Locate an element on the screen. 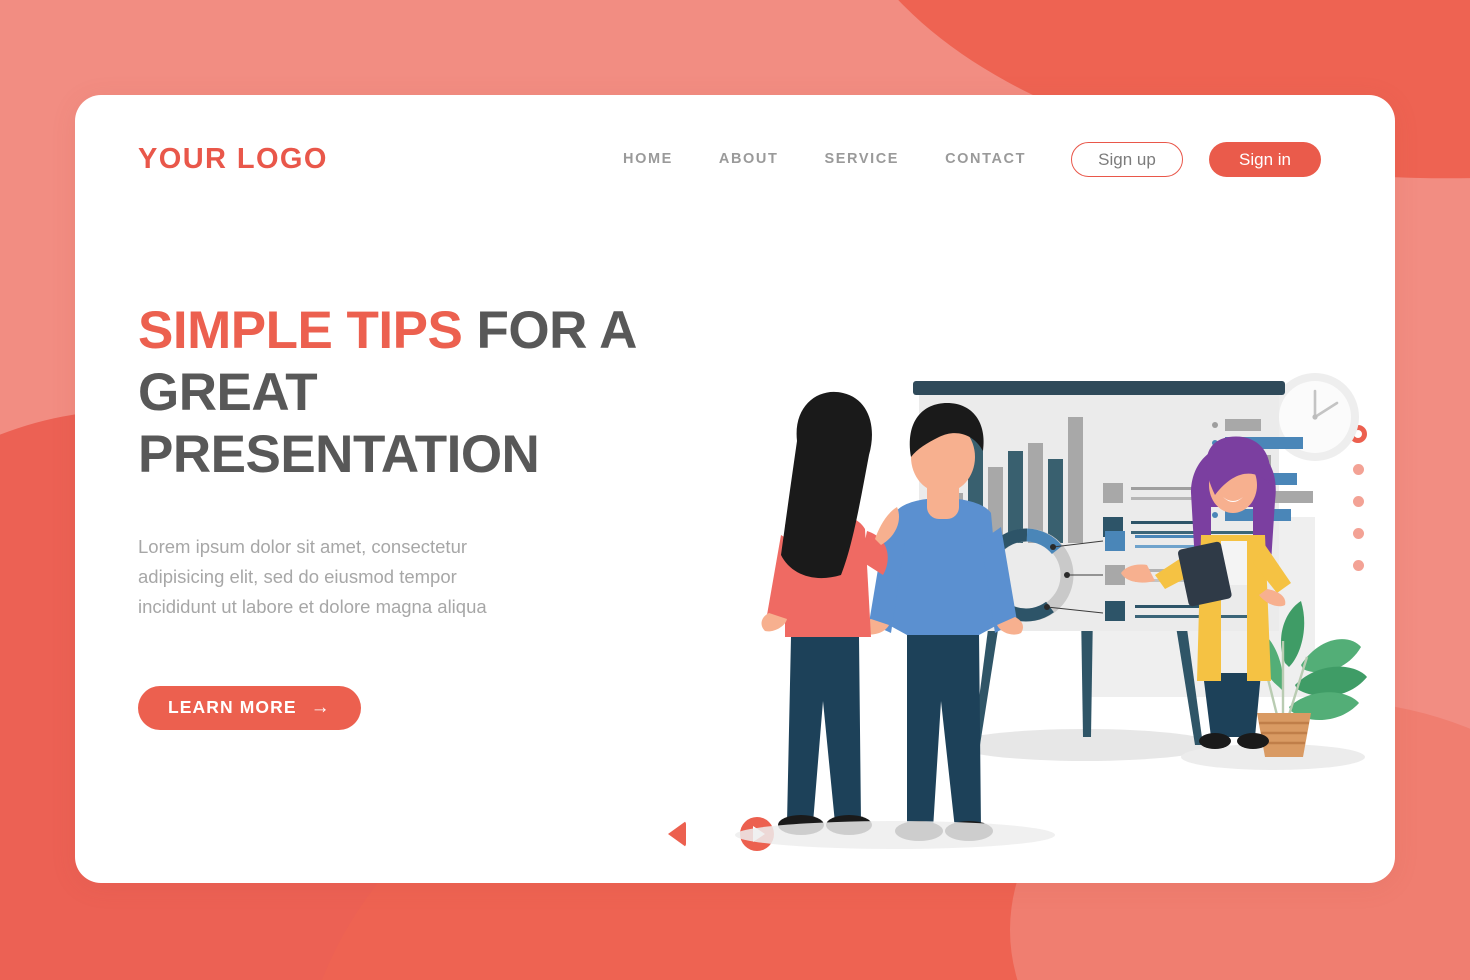 This screenshot has width=1470, height=980. presenter-skirt is located at coordinates (1232, 705).